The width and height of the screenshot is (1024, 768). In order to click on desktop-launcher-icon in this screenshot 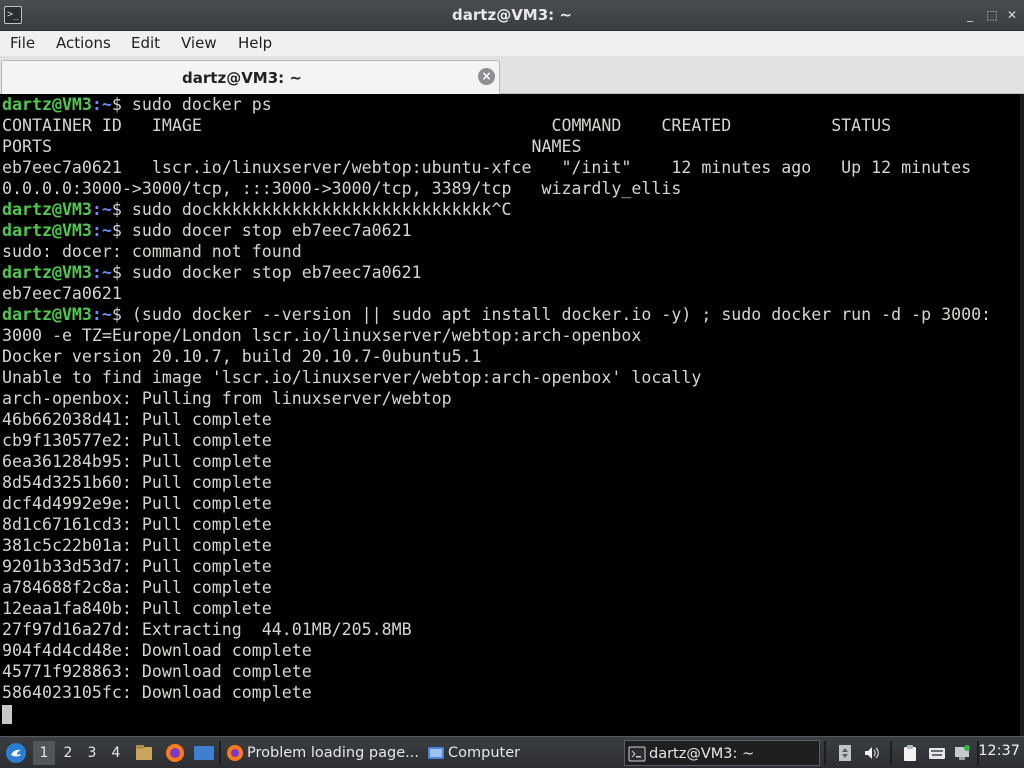, I will do `click(204, 753)`.